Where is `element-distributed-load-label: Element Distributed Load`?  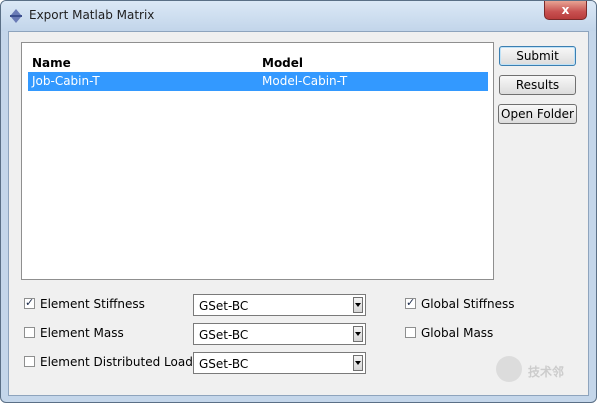
element-distributed-load-label: Element Distributed Load is located at coordinates (116, 362).